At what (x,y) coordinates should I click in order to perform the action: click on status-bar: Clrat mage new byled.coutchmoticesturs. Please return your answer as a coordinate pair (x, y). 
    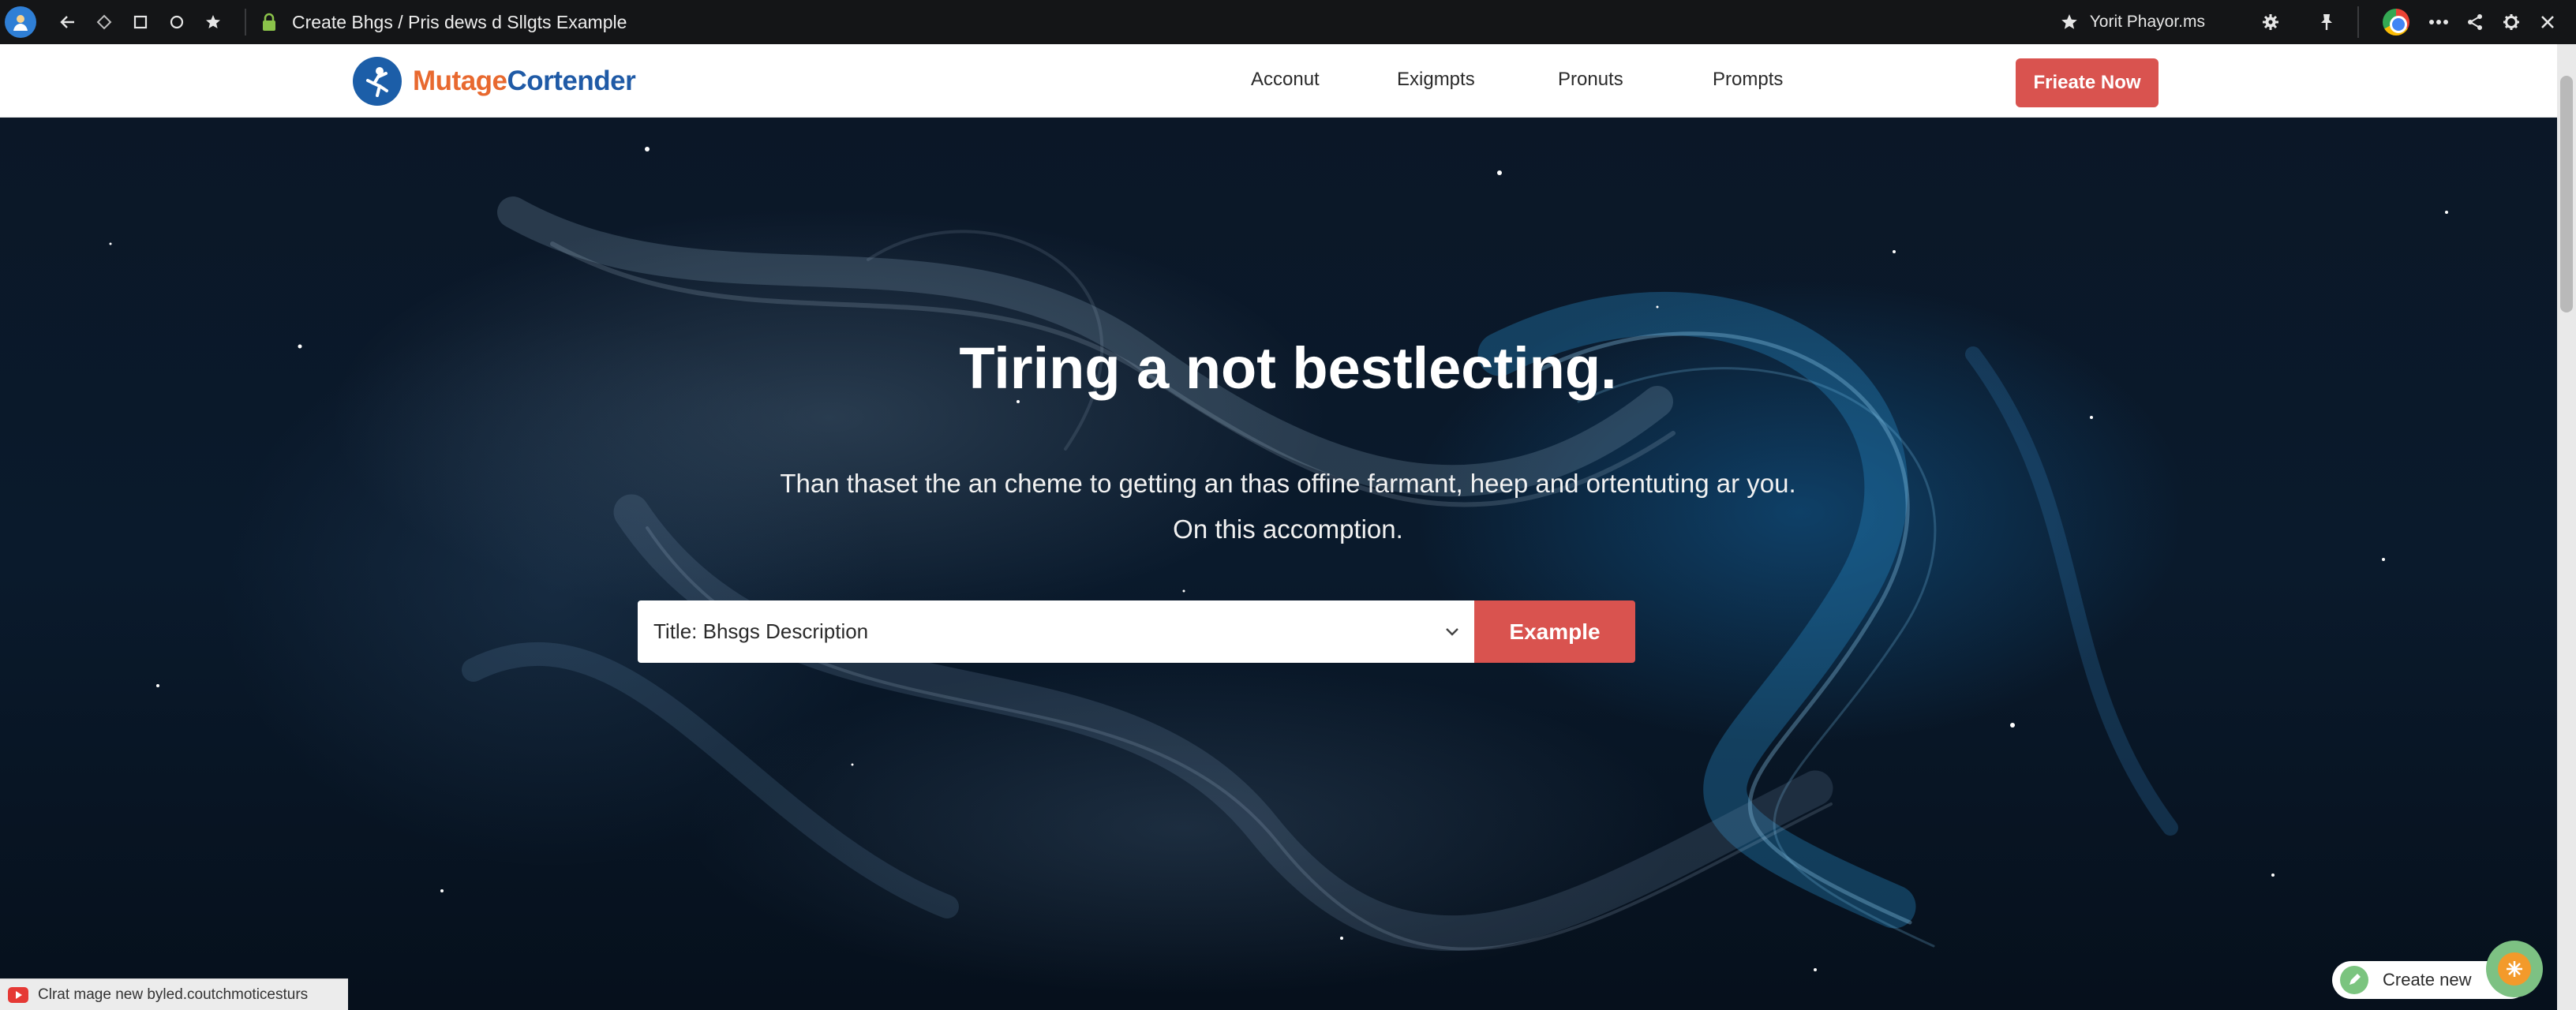
    Looking at the image, I should click on (174, 994).